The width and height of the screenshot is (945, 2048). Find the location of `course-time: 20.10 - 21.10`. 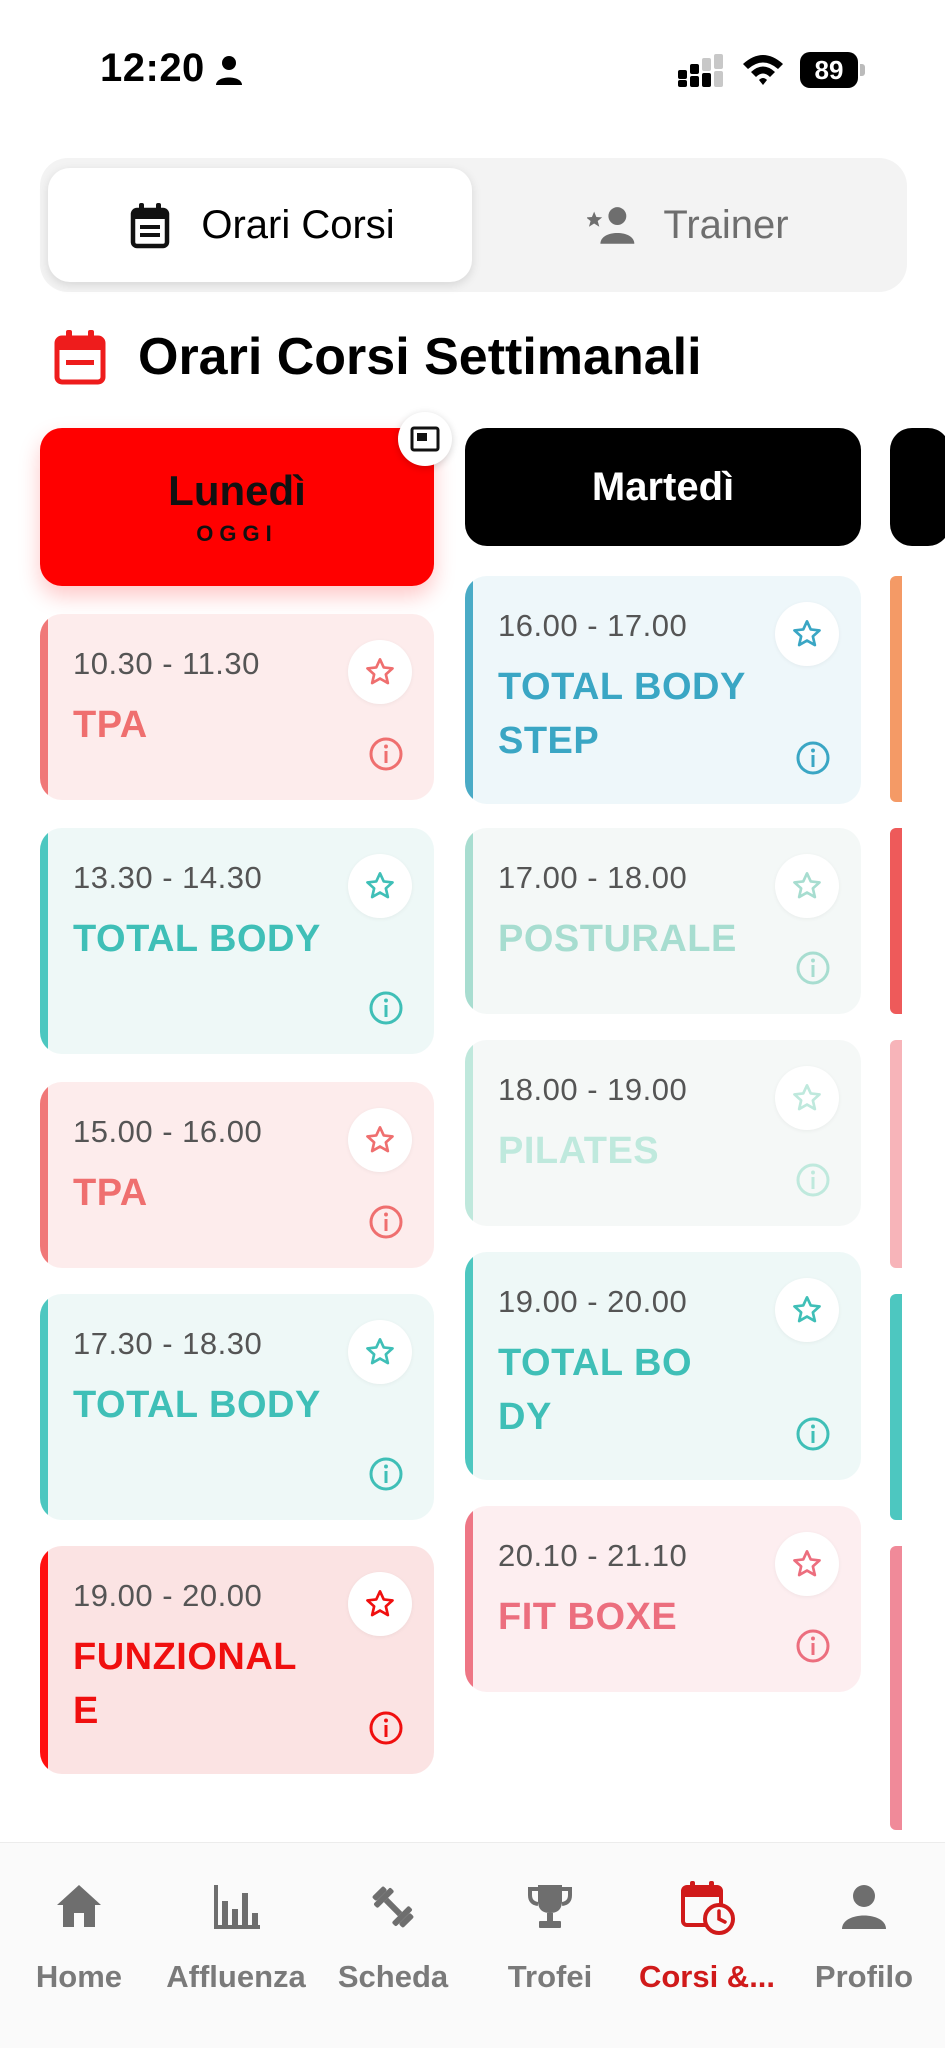

course-time: 20.10 - 21.10 is located at coordinates (593, 1555).